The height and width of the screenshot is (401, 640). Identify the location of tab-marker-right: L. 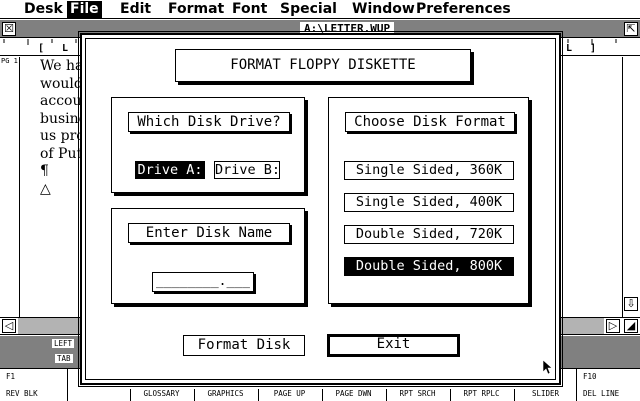
(569, 48).